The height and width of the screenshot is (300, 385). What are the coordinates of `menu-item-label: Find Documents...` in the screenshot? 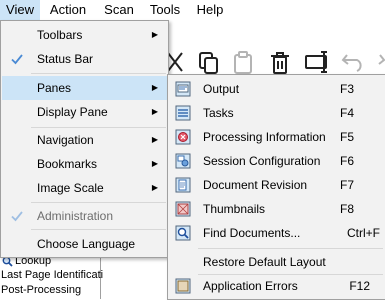 It's located at (252, 233).